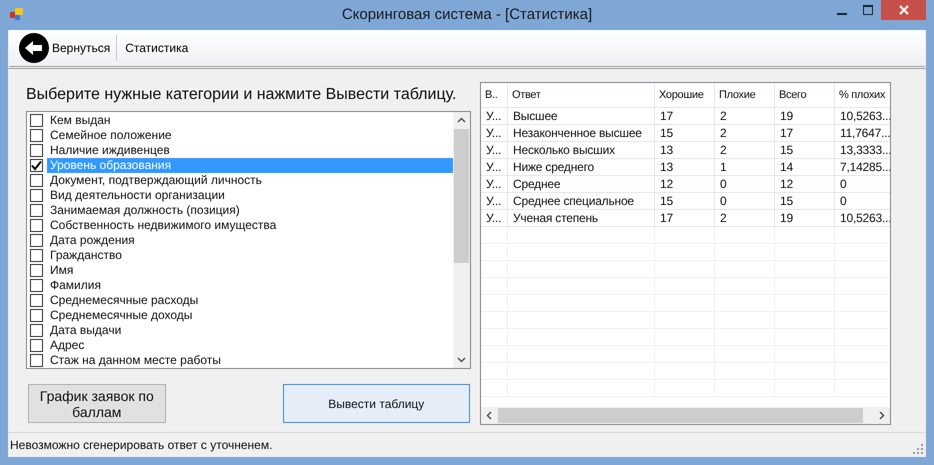 This screenshot has height=465, width=934. I want to click on category-item: Дата выдачи, so click(250, 330).